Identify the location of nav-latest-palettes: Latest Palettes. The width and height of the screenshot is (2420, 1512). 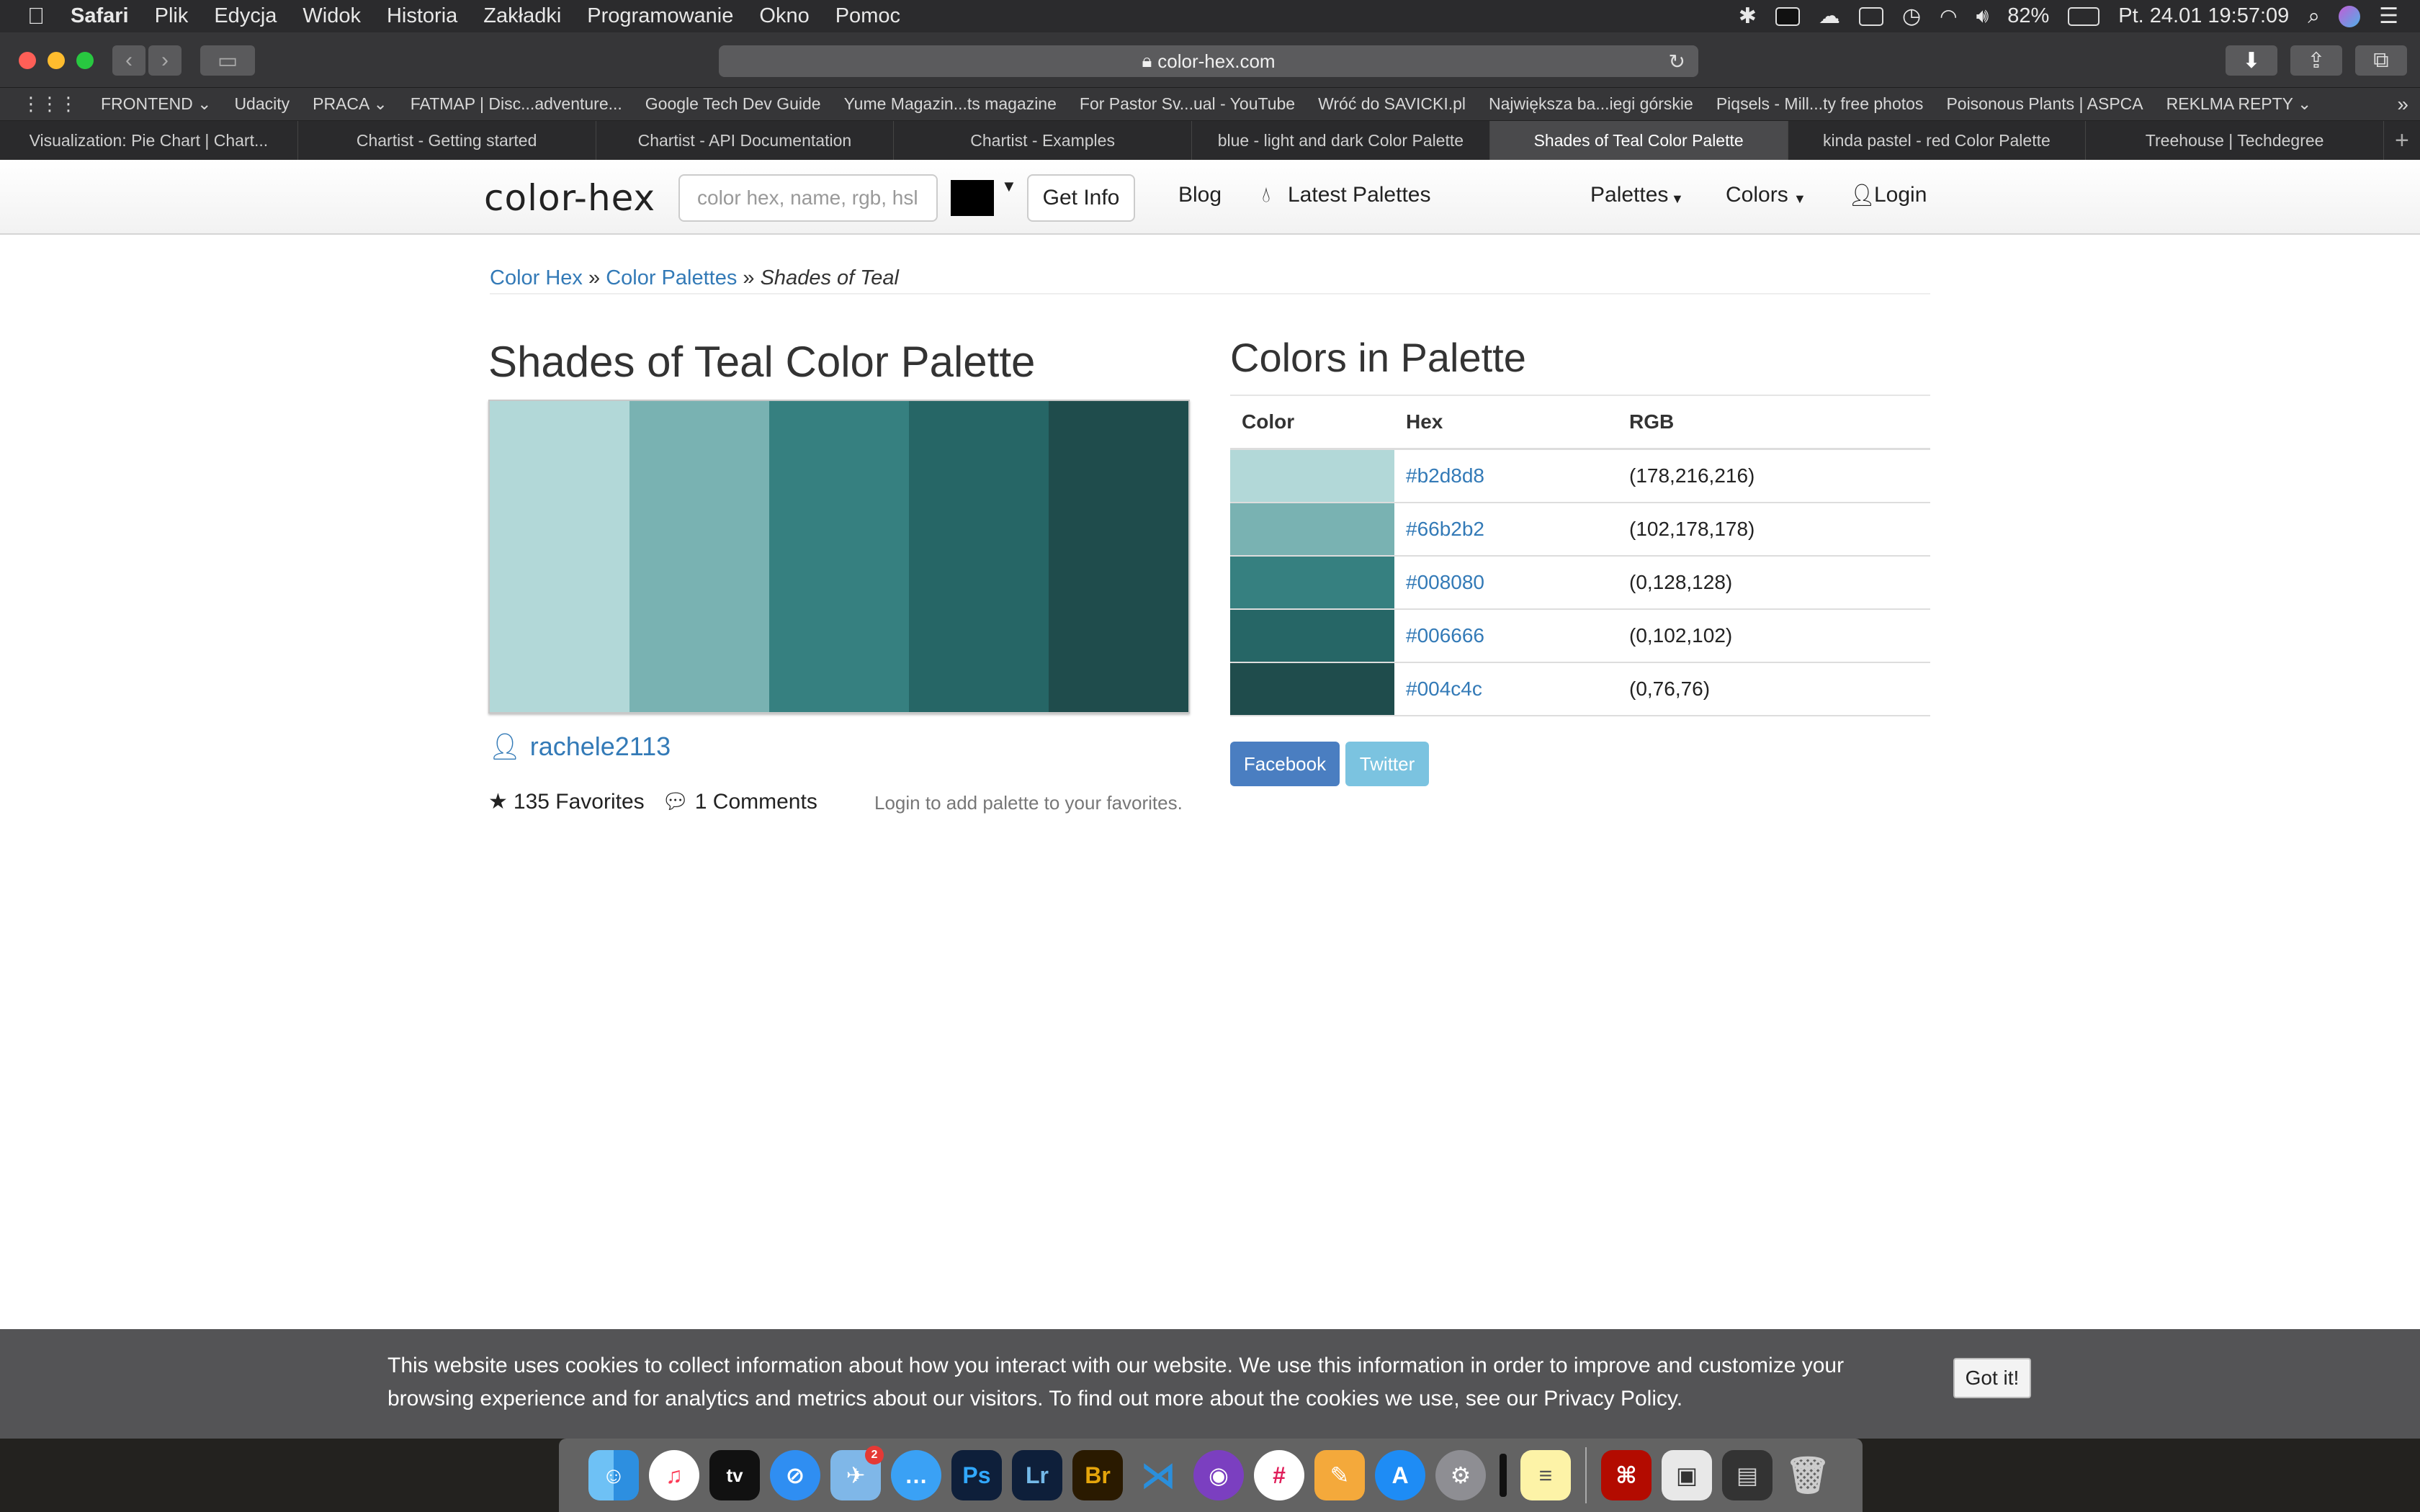
(1359, 195).